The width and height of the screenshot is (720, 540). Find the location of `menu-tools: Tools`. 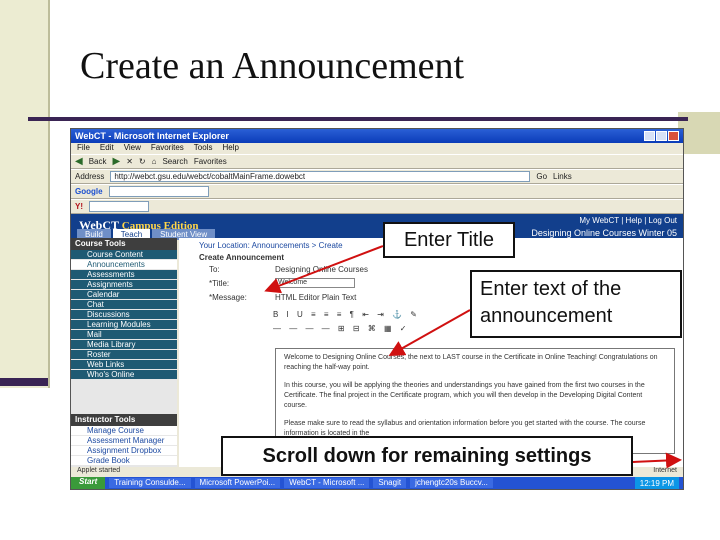

menu-tools: Tools is located at coordinates (203, 148).